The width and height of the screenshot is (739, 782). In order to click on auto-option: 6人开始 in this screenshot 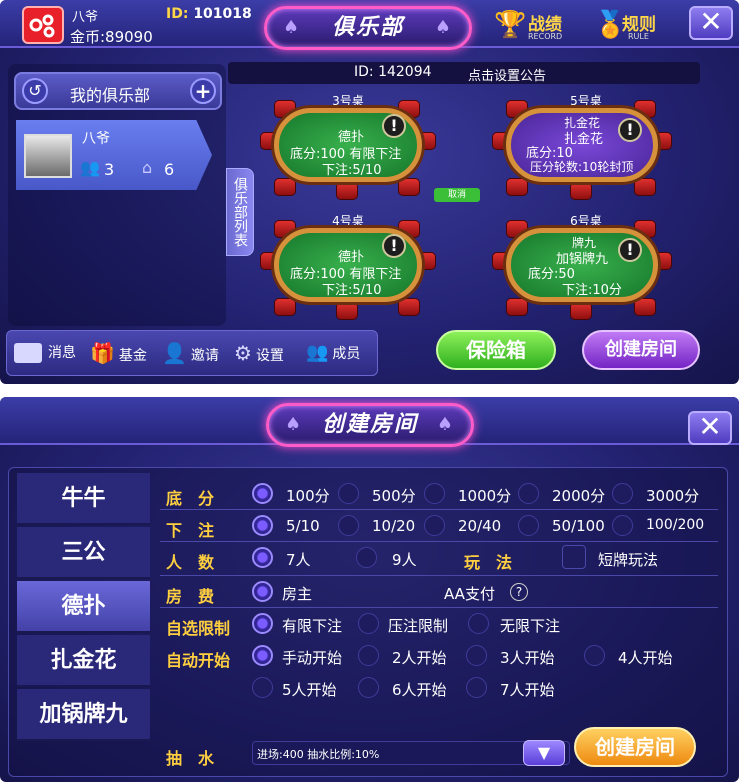, I will do `click(419, 690)`.